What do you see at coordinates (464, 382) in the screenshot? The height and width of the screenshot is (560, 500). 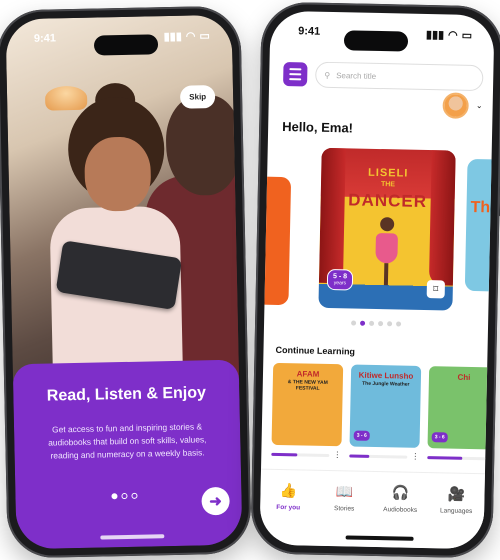 I see `book-subtitle` at bounding box center [464, 382].